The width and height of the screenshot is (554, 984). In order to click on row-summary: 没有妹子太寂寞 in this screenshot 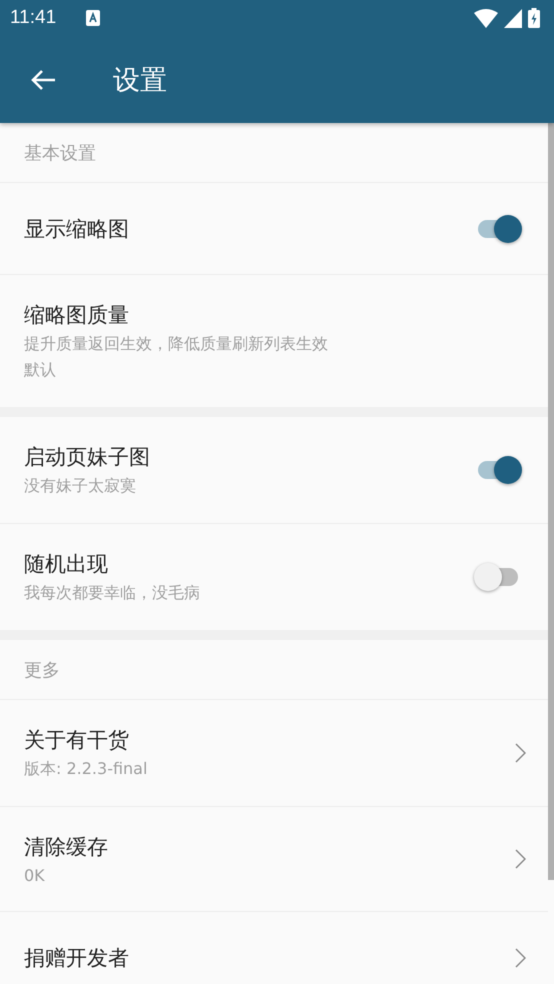, I will do `click(80, 486)`.